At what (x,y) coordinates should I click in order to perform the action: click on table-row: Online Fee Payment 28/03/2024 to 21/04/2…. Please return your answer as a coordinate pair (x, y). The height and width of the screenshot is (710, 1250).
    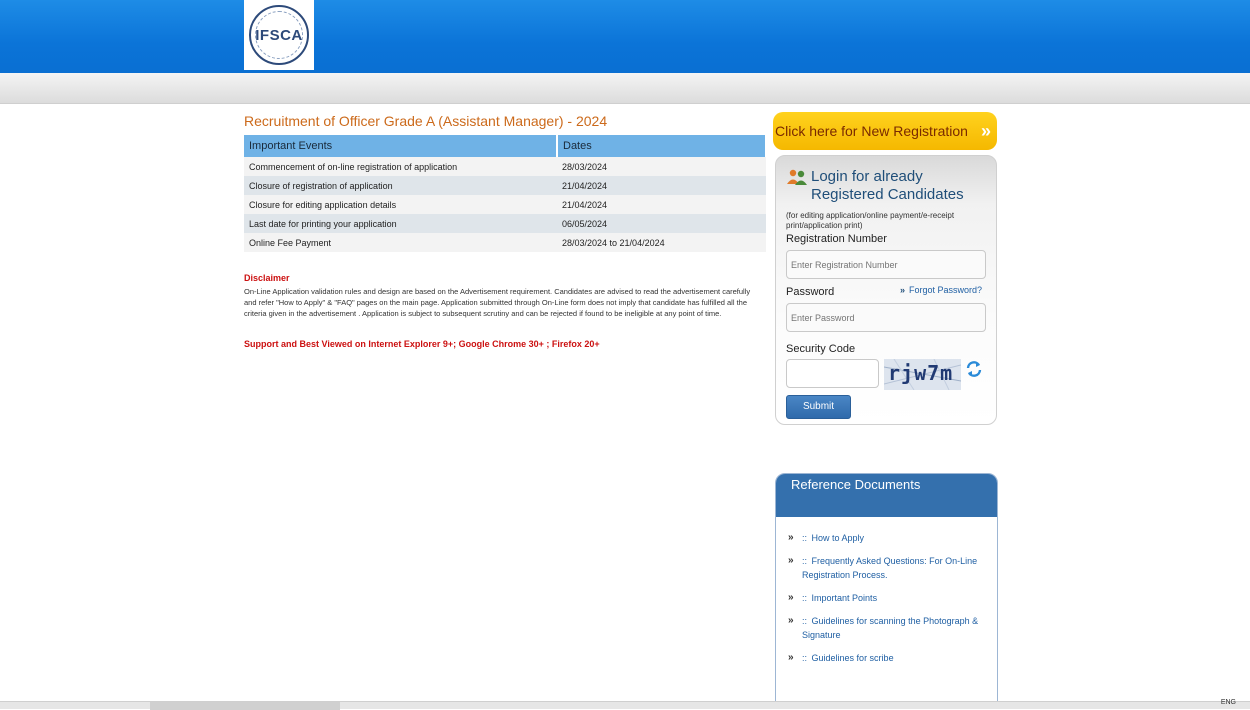
    Looking at the image, I should click on (505, 242).